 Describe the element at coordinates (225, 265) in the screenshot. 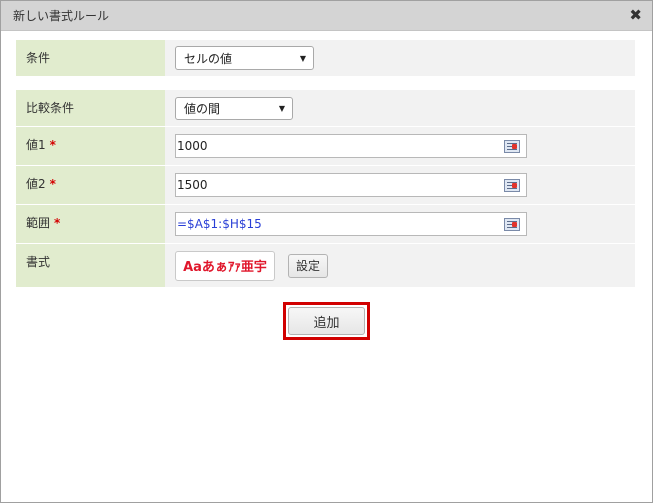

I see `format-preview: Aaあぁｱｧ亜宇` at that location.